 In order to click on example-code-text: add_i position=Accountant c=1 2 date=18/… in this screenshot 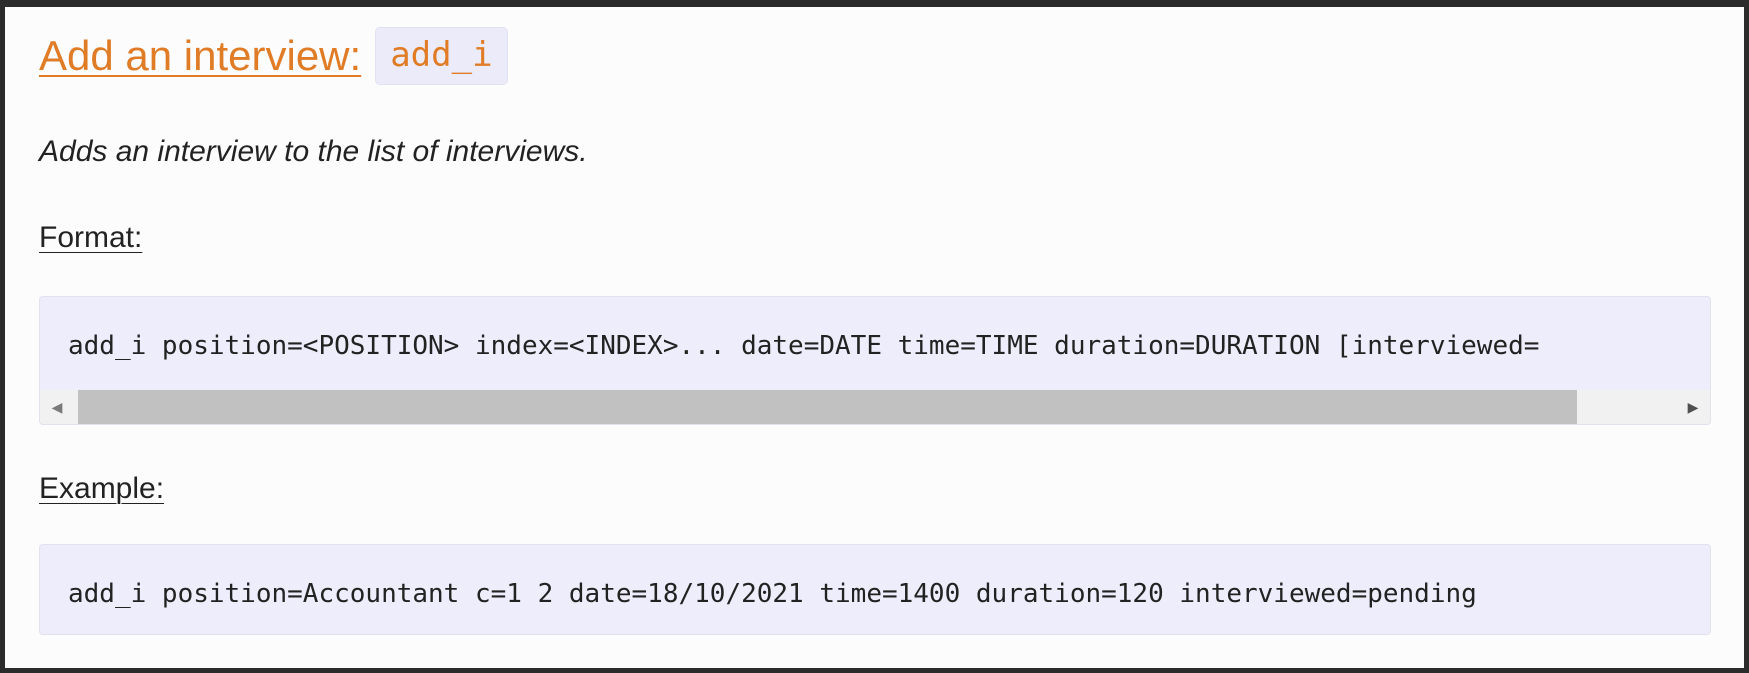, I will do `click(772, 594)`.